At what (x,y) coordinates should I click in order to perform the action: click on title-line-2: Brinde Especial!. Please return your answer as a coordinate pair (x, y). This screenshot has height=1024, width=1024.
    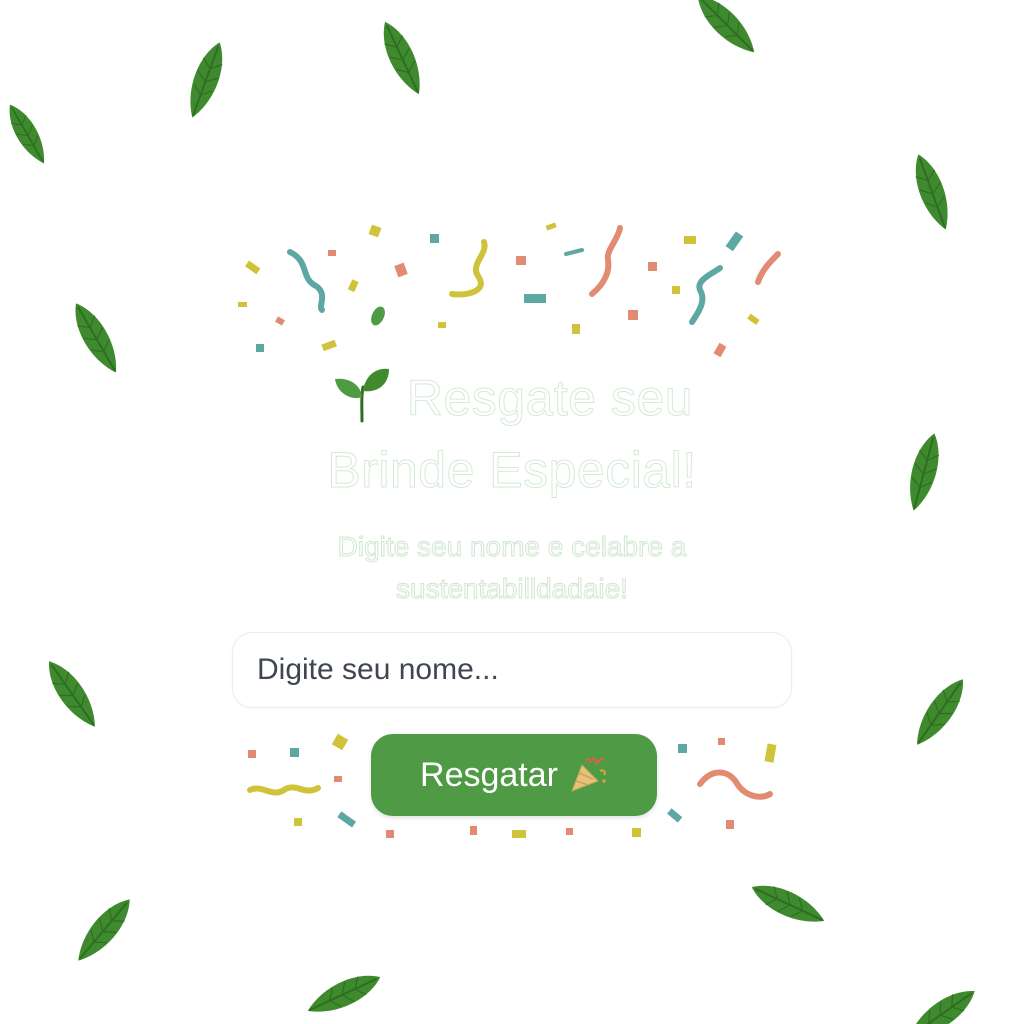
    Looking at the image, I should click on (512, 470).